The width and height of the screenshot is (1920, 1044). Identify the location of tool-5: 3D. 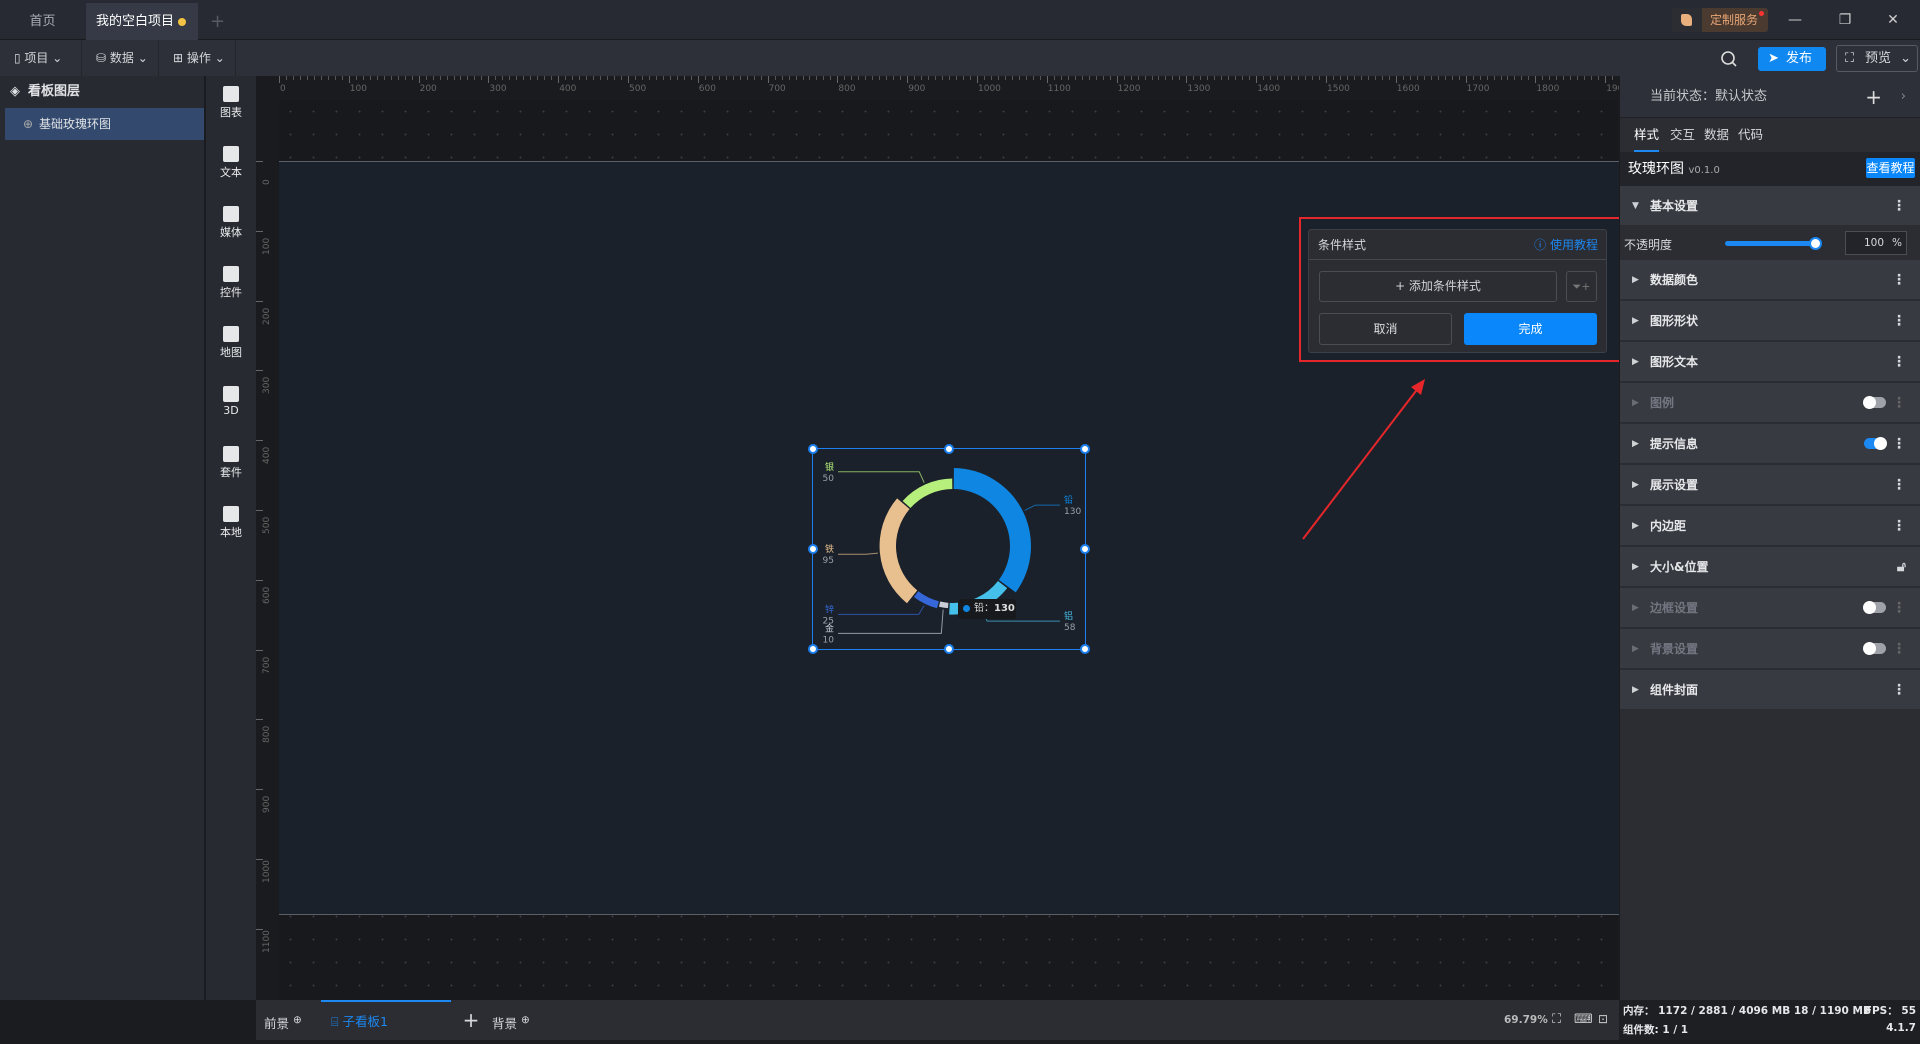
(231, 401).